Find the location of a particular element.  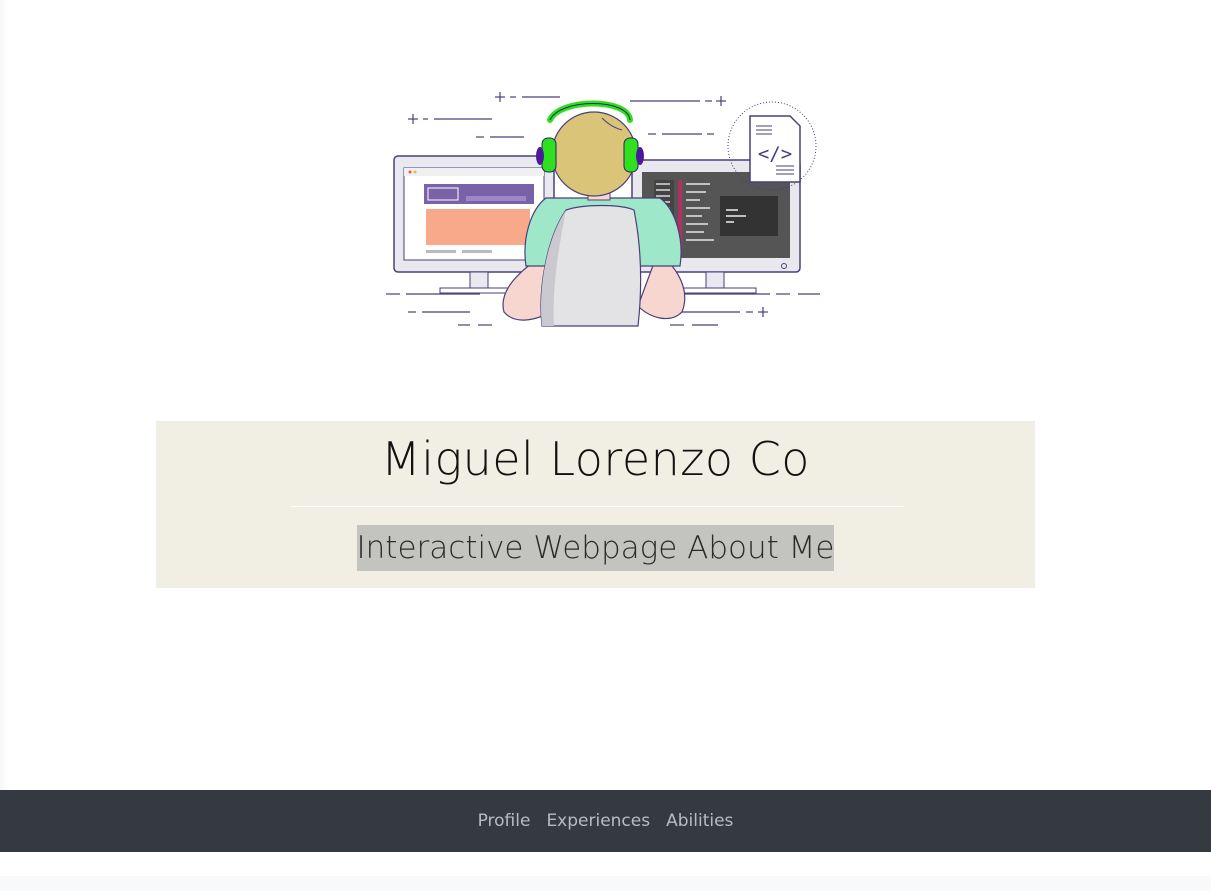

title-divider is located at coordinates (597, 506).